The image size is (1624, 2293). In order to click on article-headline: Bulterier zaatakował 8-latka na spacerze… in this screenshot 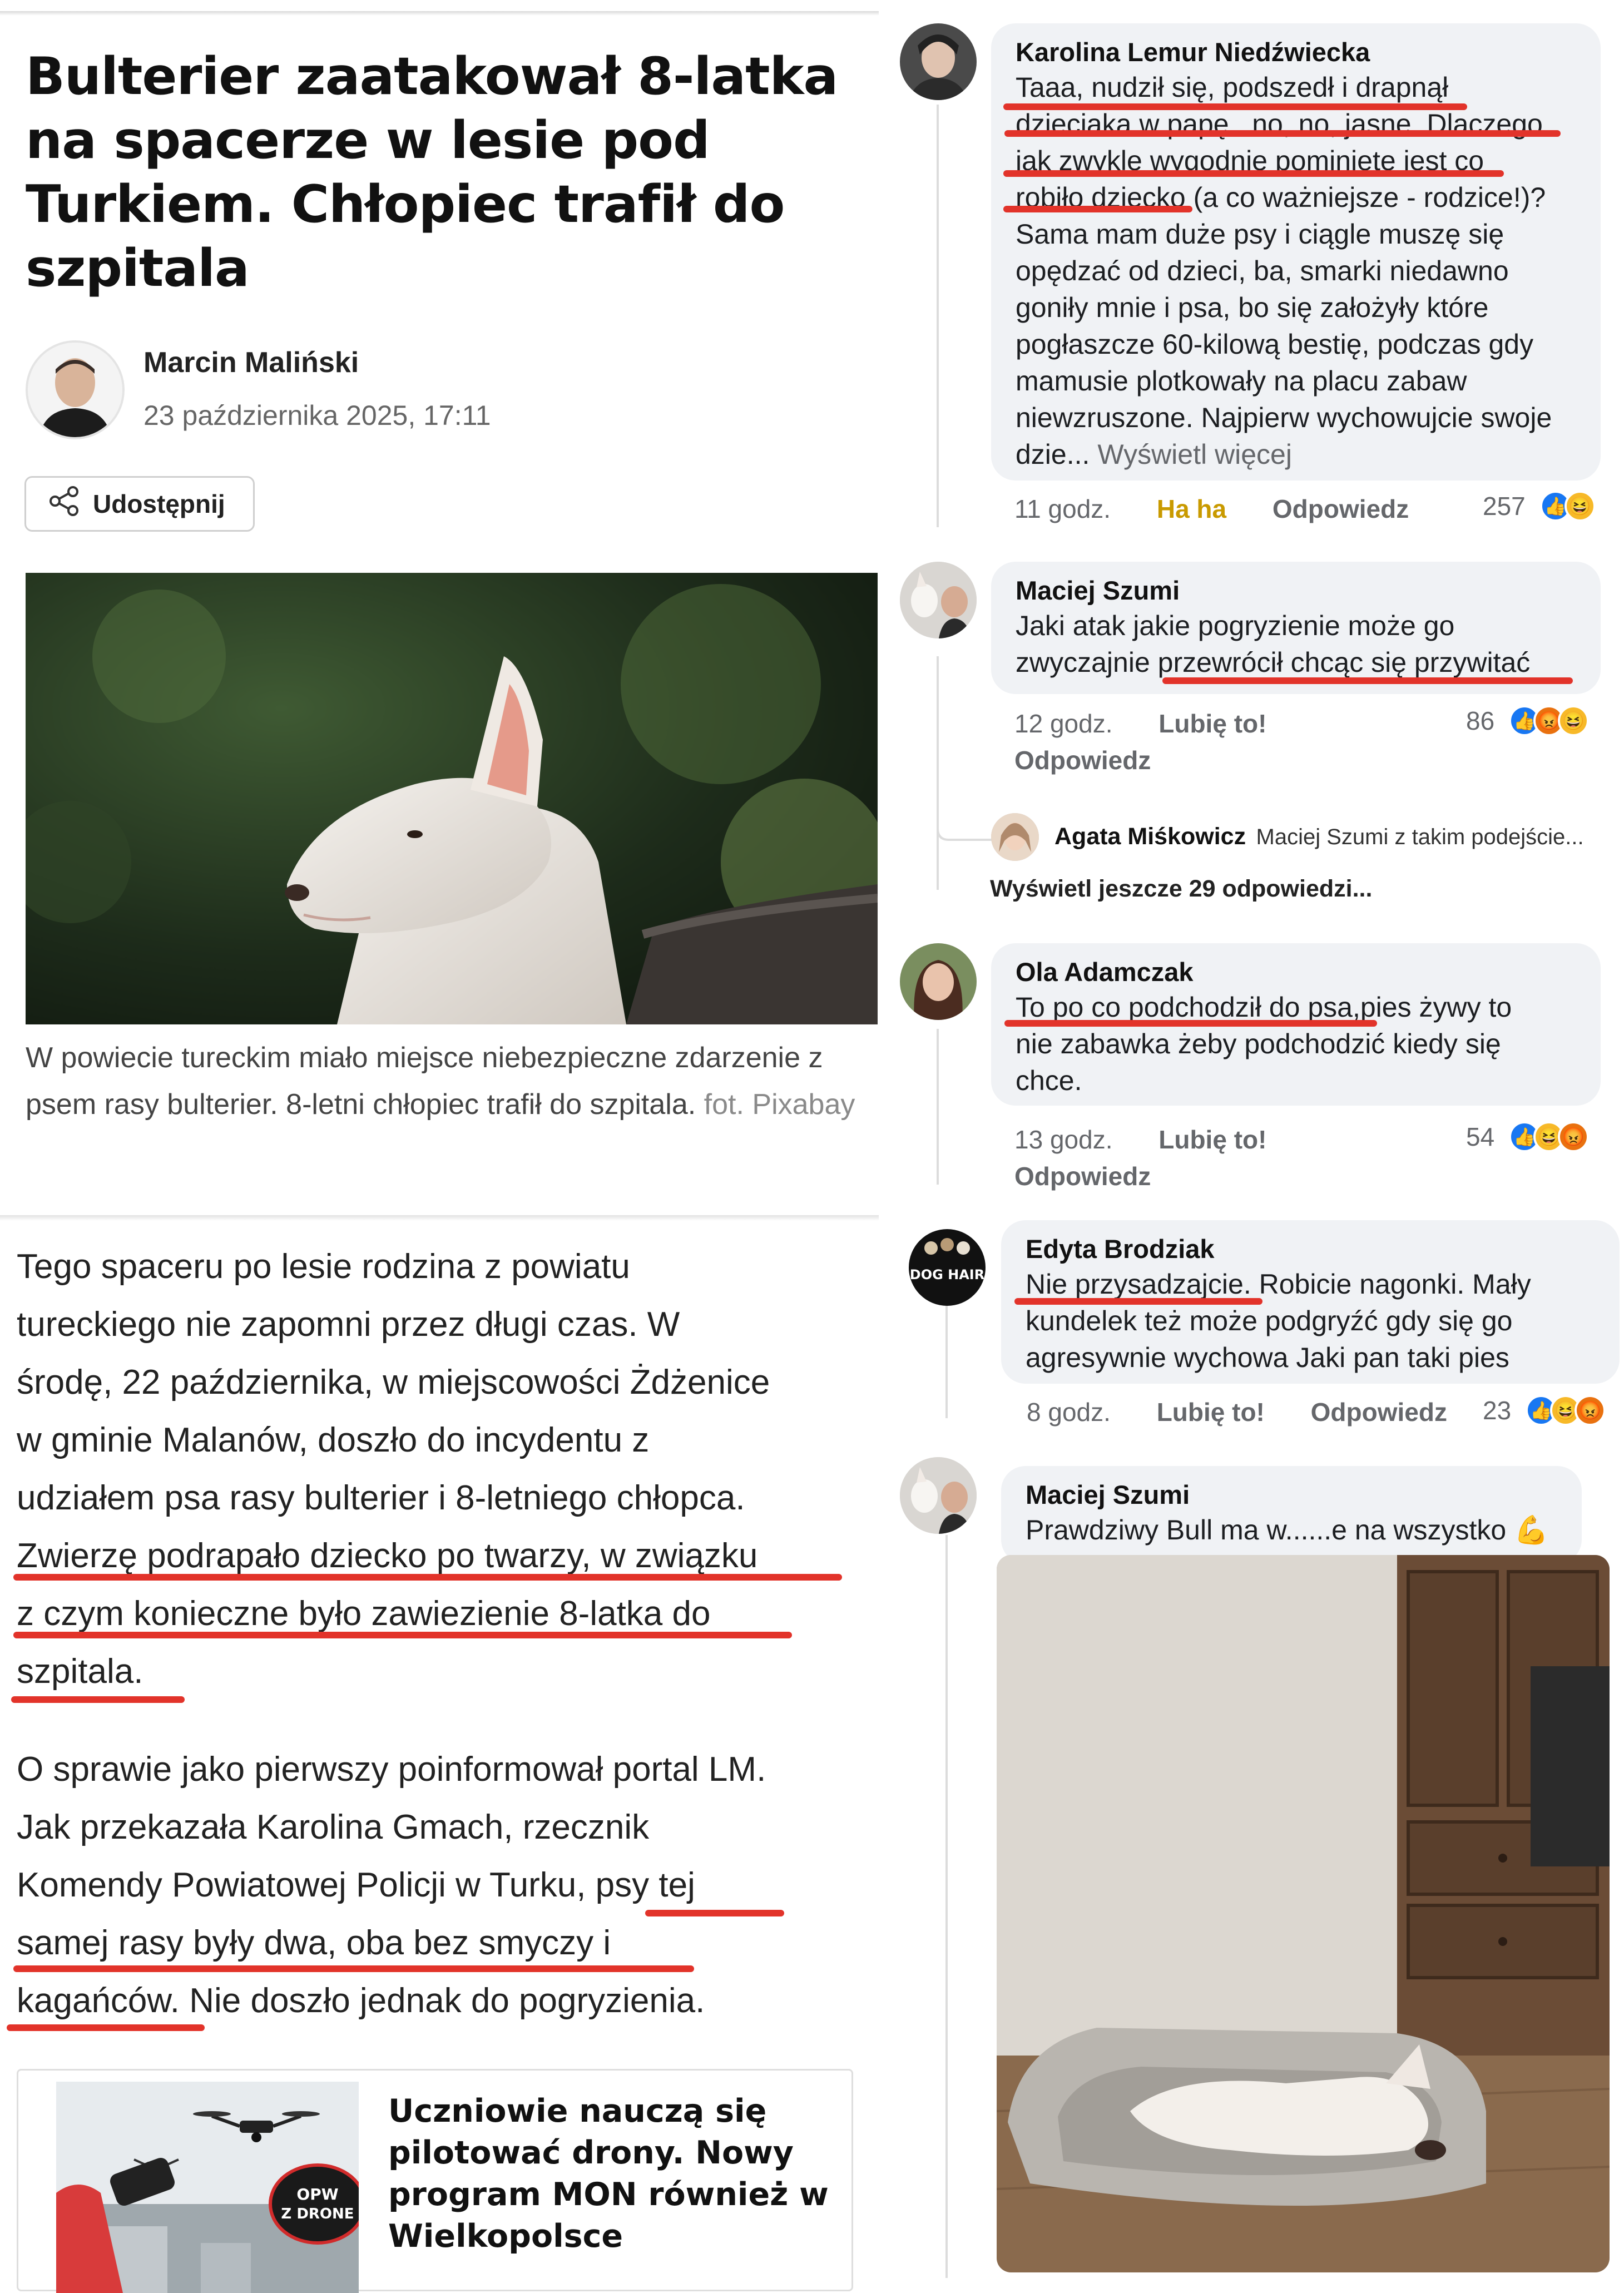, I will do `click(432, 172)`.